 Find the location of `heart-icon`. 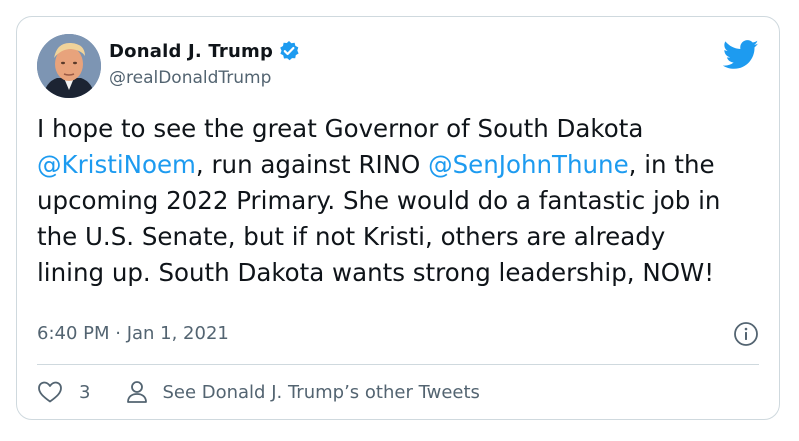

heart-icon is located at coordinates (50, 392).